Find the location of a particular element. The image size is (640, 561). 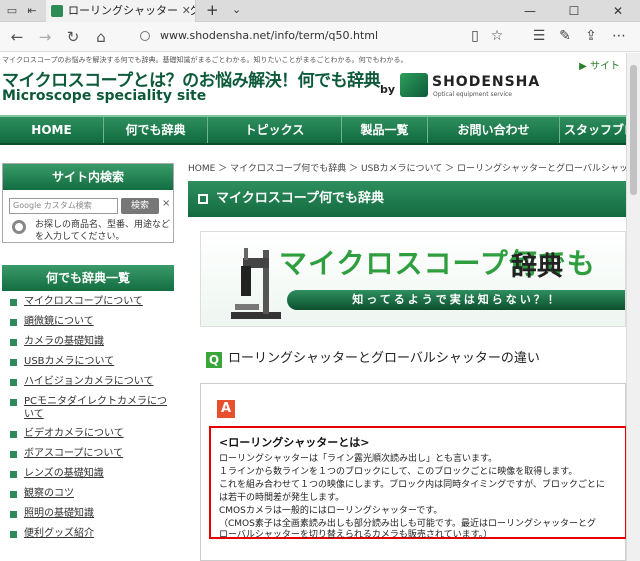

scrollbar-thumb is located at coordinates (633, 130).